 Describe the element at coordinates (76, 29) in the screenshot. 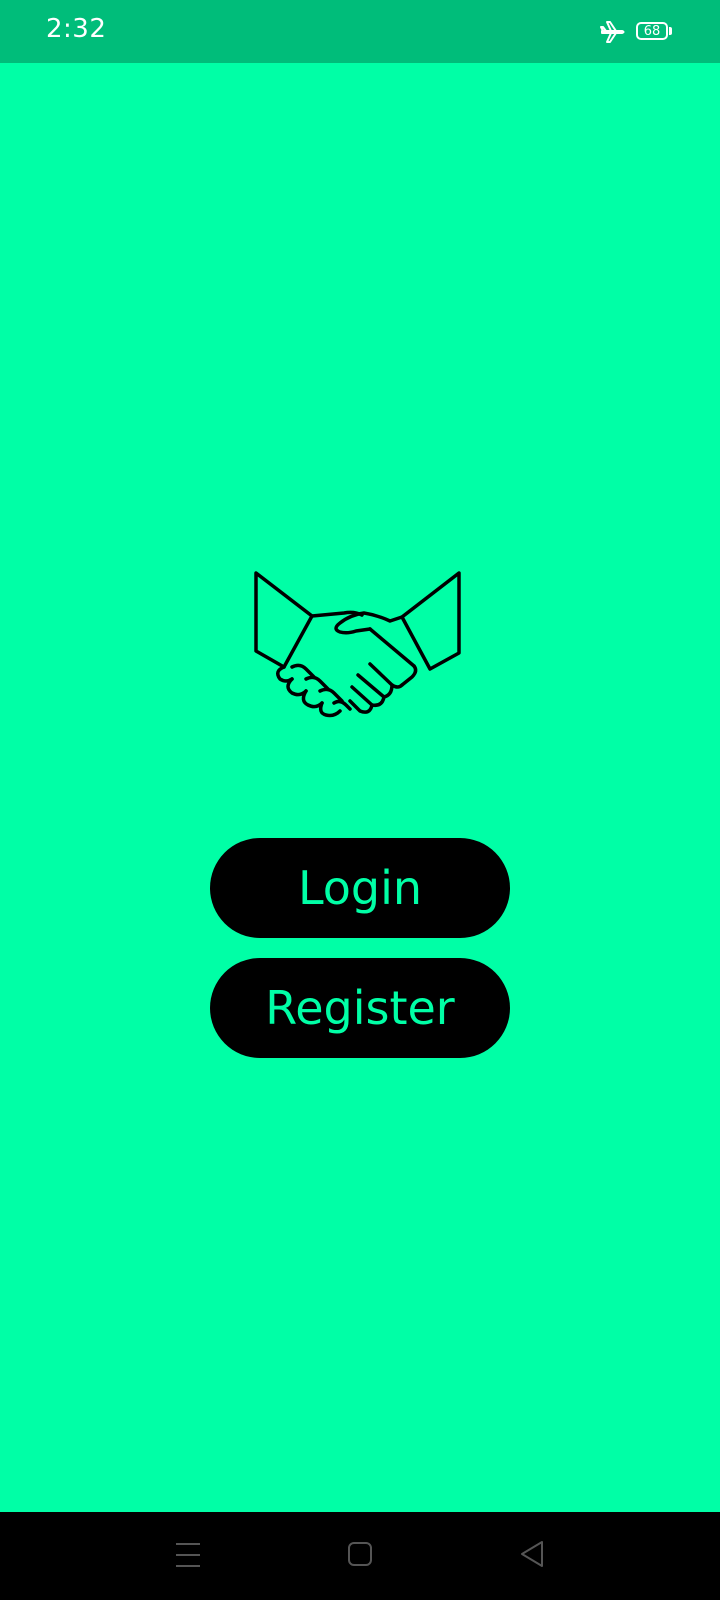

I see `status-time: 2:32` at that location.